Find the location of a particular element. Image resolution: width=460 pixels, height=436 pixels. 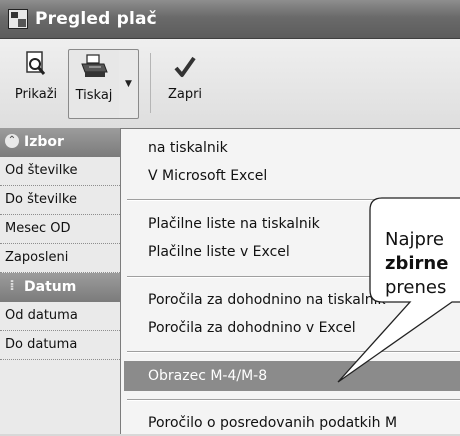

app-icon is located at coordinates (18, 19).